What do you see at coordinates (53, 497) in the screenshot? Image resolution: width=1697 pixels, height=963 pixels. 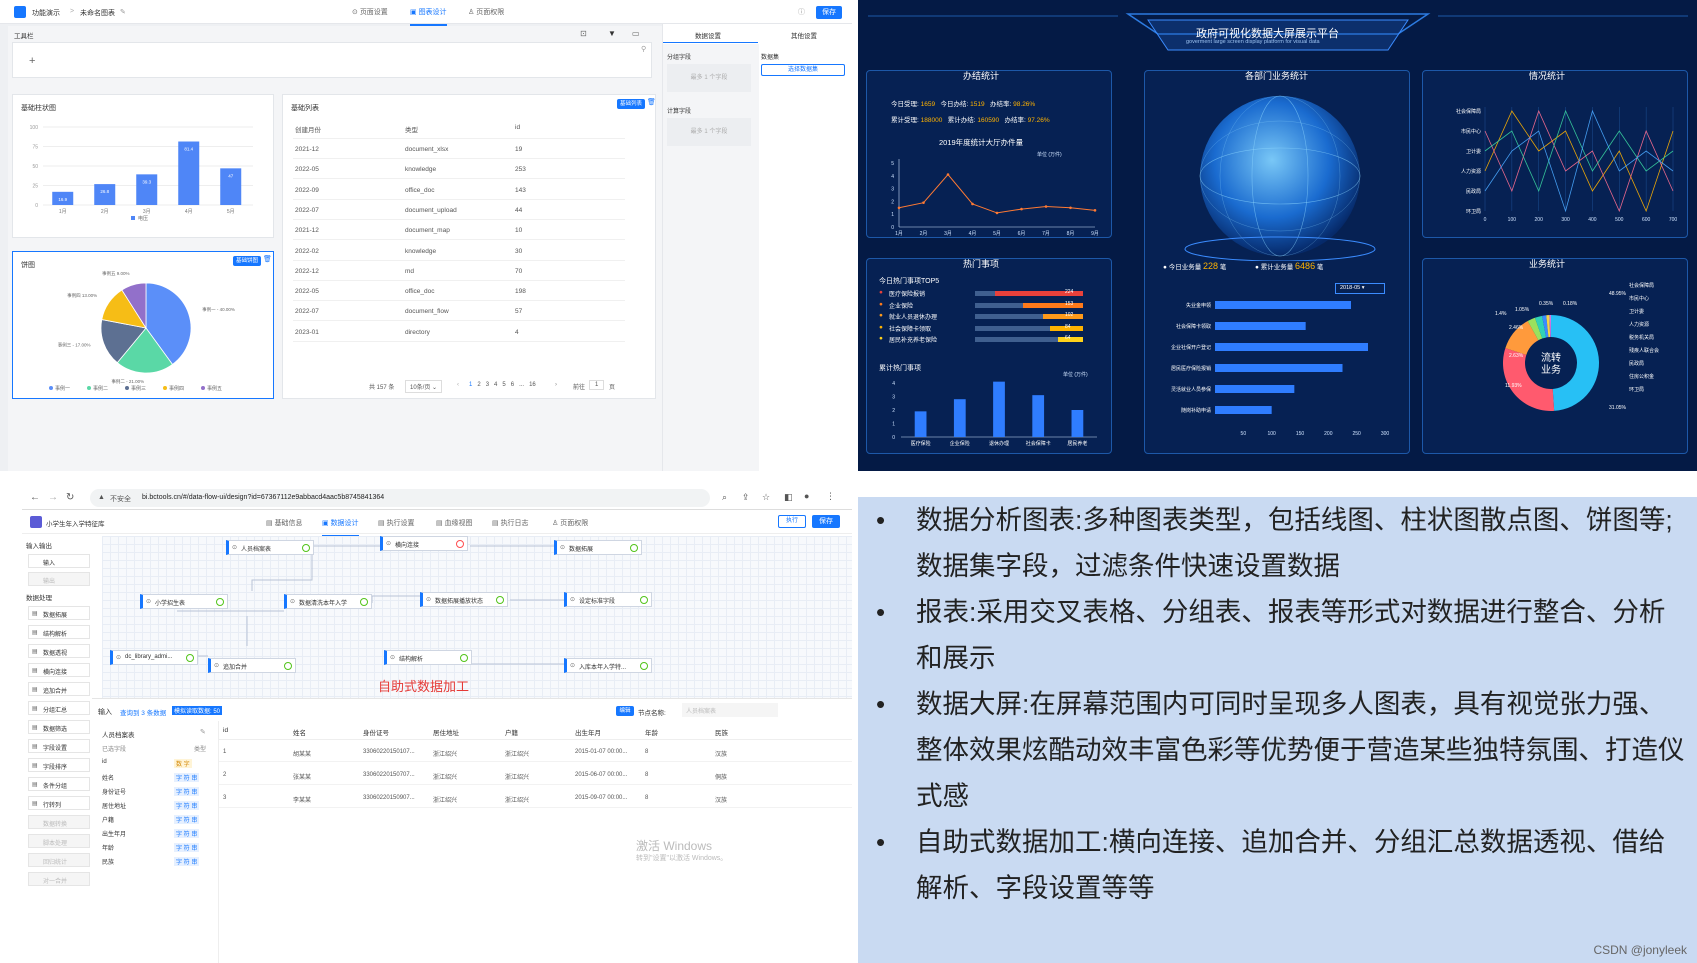 I see `forward-icon: →` at bounding box center [53, 497].